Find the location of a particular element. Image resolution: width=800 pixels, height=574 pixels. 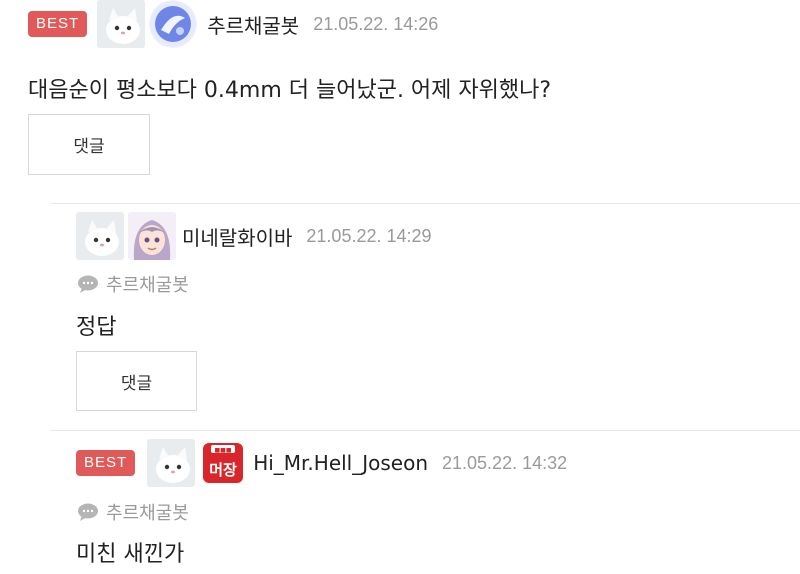

comment-header: 미네랄화이바 21.05.22. 14:29 is located at coordinates (436, 236).